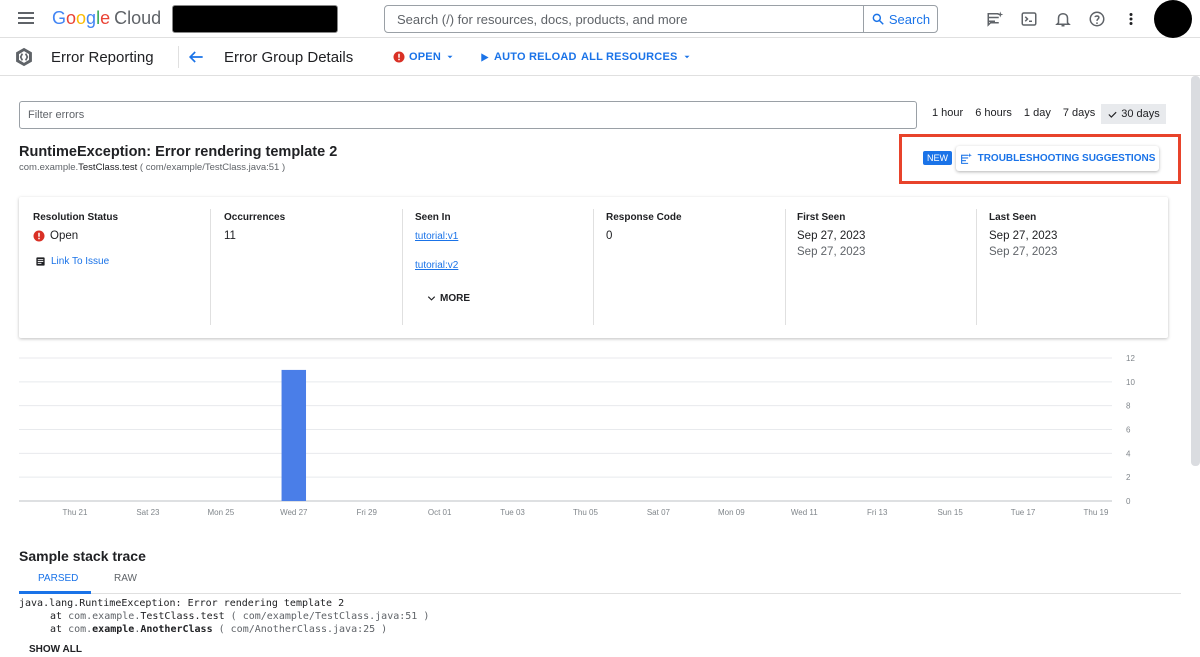 This screenshot has height=657, width=1200. Describe the element at coordinates (1023, 252) in the screenshot. I see `last-seen-value-secondary: Sep 27, 2023` at that location.